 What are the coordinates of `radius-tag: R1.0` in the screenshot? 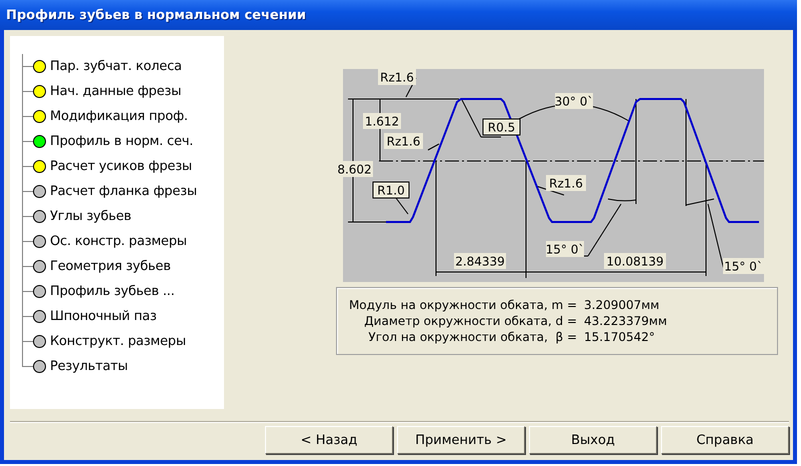 It's located at (391, 190).